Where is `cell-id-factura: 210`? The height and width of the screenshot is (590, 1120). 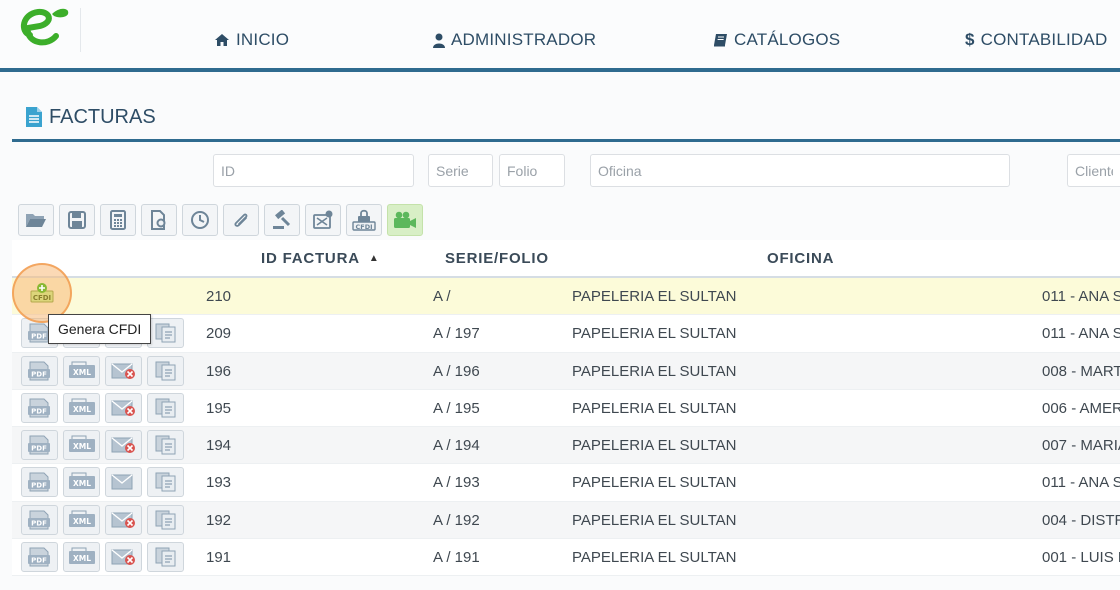 cell-id-factura: 210 is located at coordinates (219, 296).